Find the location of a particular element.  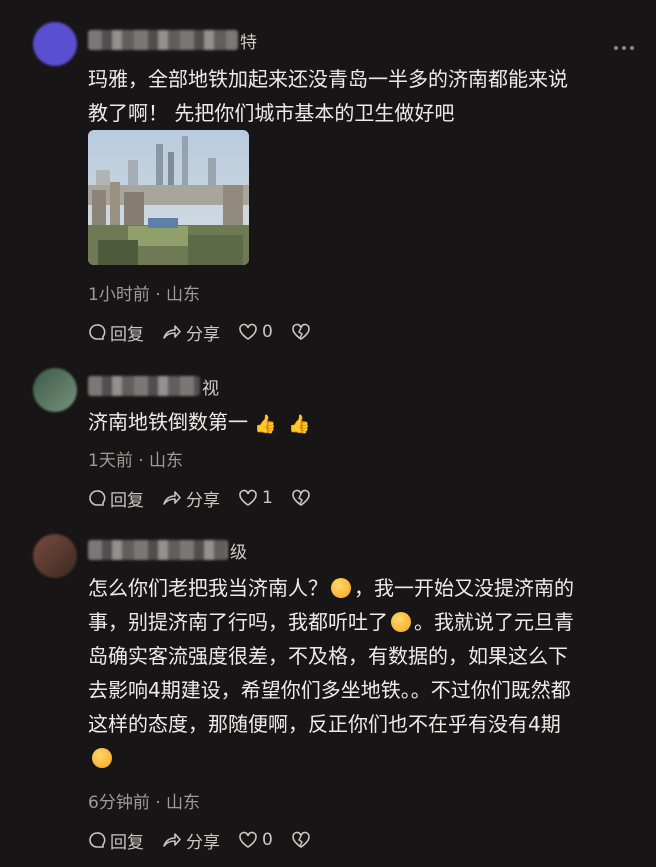

comment-text: 济南地铁倒数第一 👍 👍 is located at coordinates (368, 423).